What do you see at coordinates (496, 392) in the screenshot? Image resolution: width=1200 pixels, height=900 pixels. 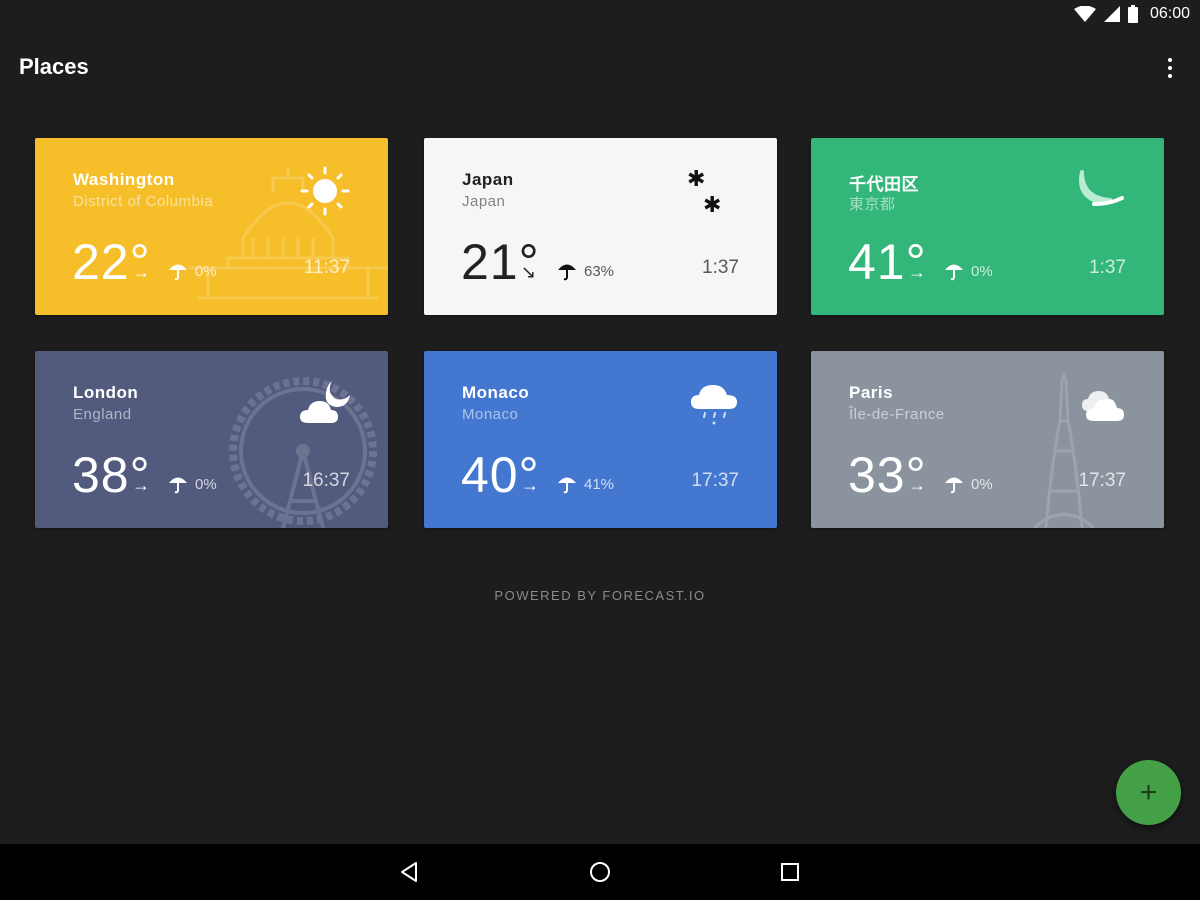 I see `card-city: Monaco` at bounding box center [496, 392].